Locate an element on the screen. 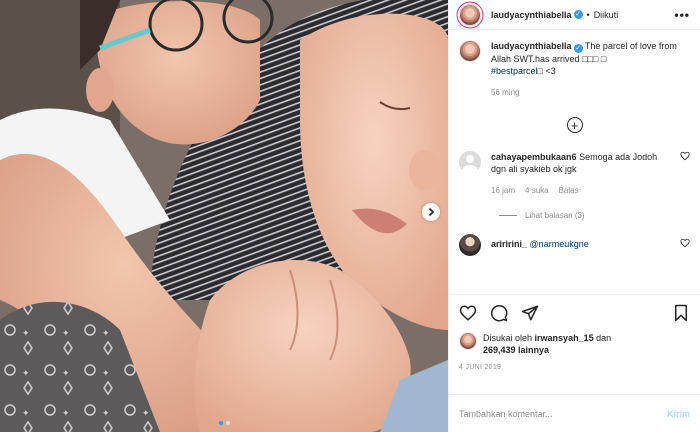 This screenshot has width=700, height=432. caption-time: 56 ming is located at coordinates (505, 92).